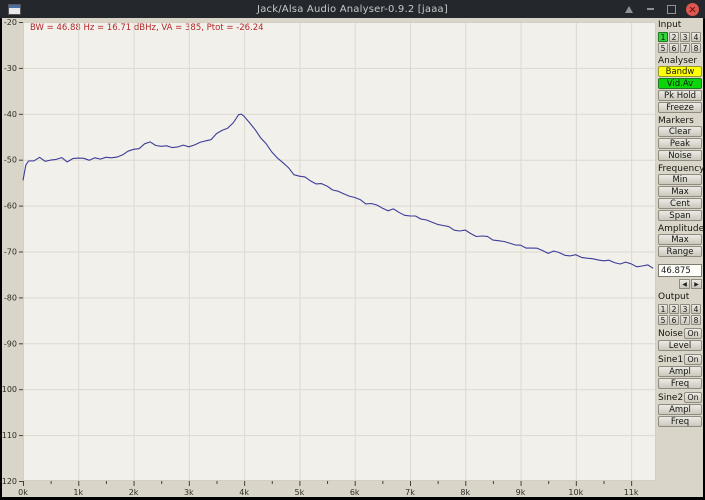 The width and height of the screenshot is (705, 500). I want to click on amplitude-range-button: Range, so click(680, 251).